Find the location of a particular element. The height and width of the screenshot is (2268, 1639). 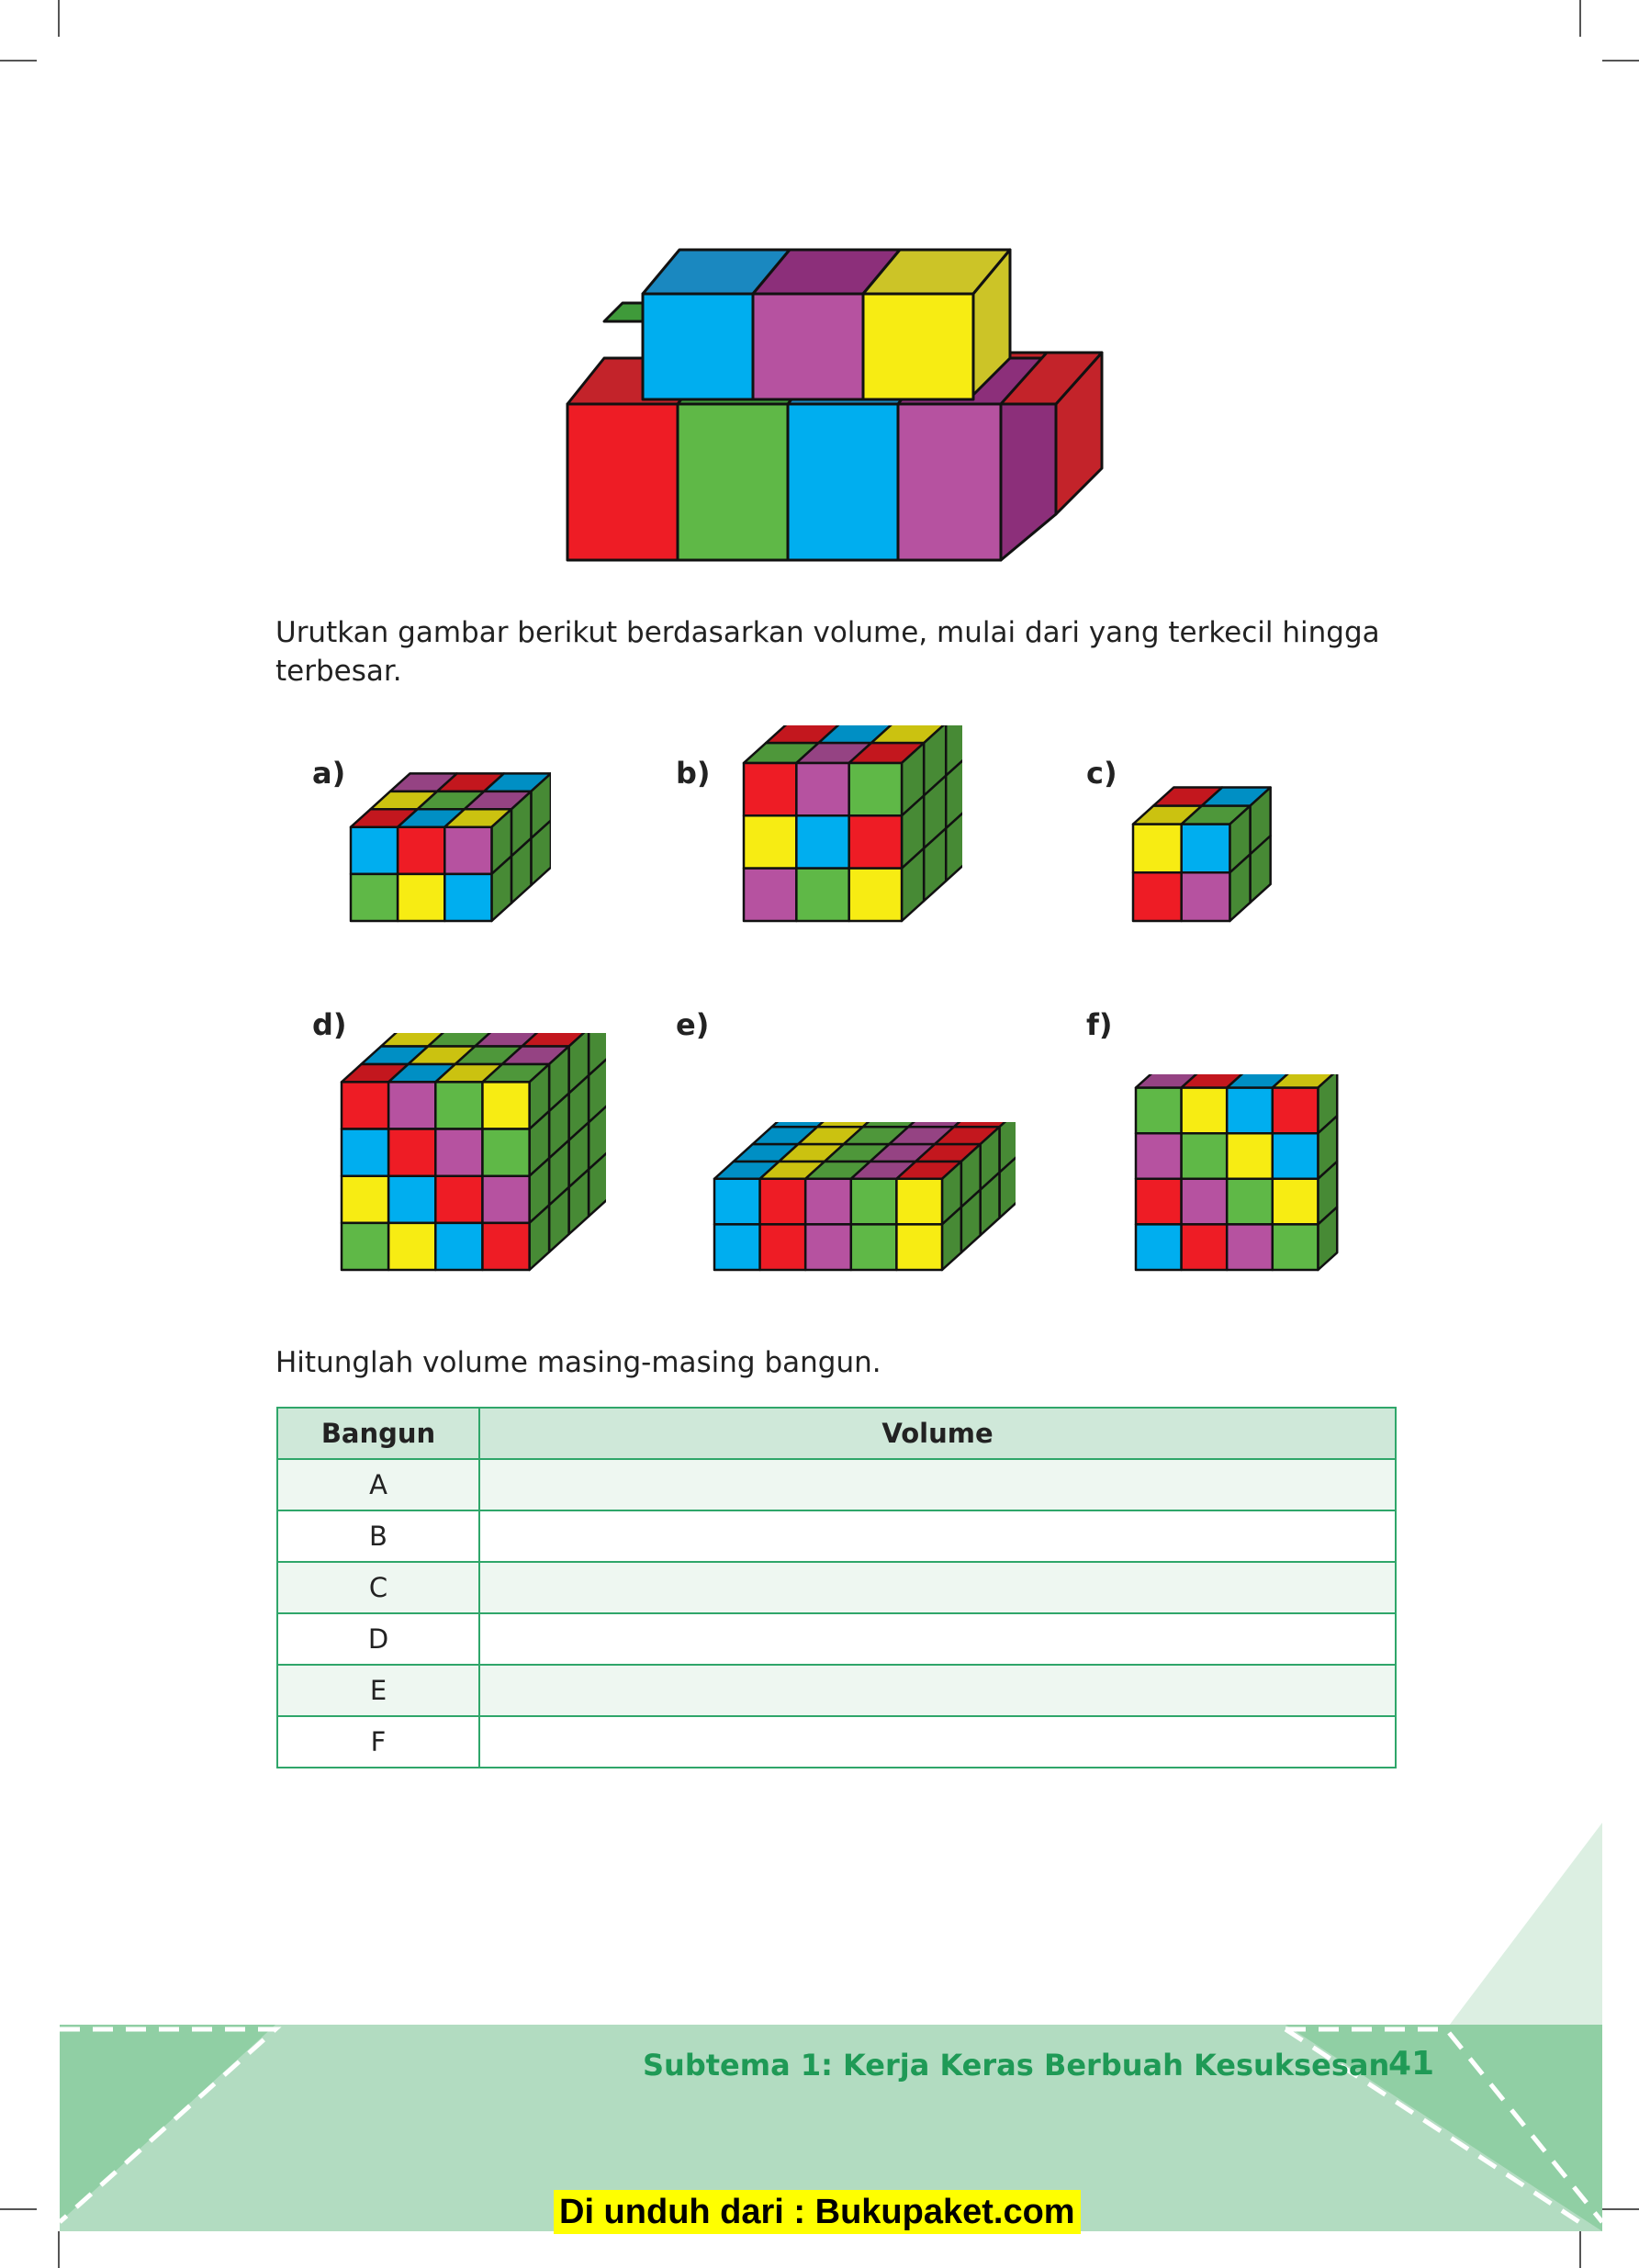

figure-label-f: f) is located at coordinates (1099, 1024).